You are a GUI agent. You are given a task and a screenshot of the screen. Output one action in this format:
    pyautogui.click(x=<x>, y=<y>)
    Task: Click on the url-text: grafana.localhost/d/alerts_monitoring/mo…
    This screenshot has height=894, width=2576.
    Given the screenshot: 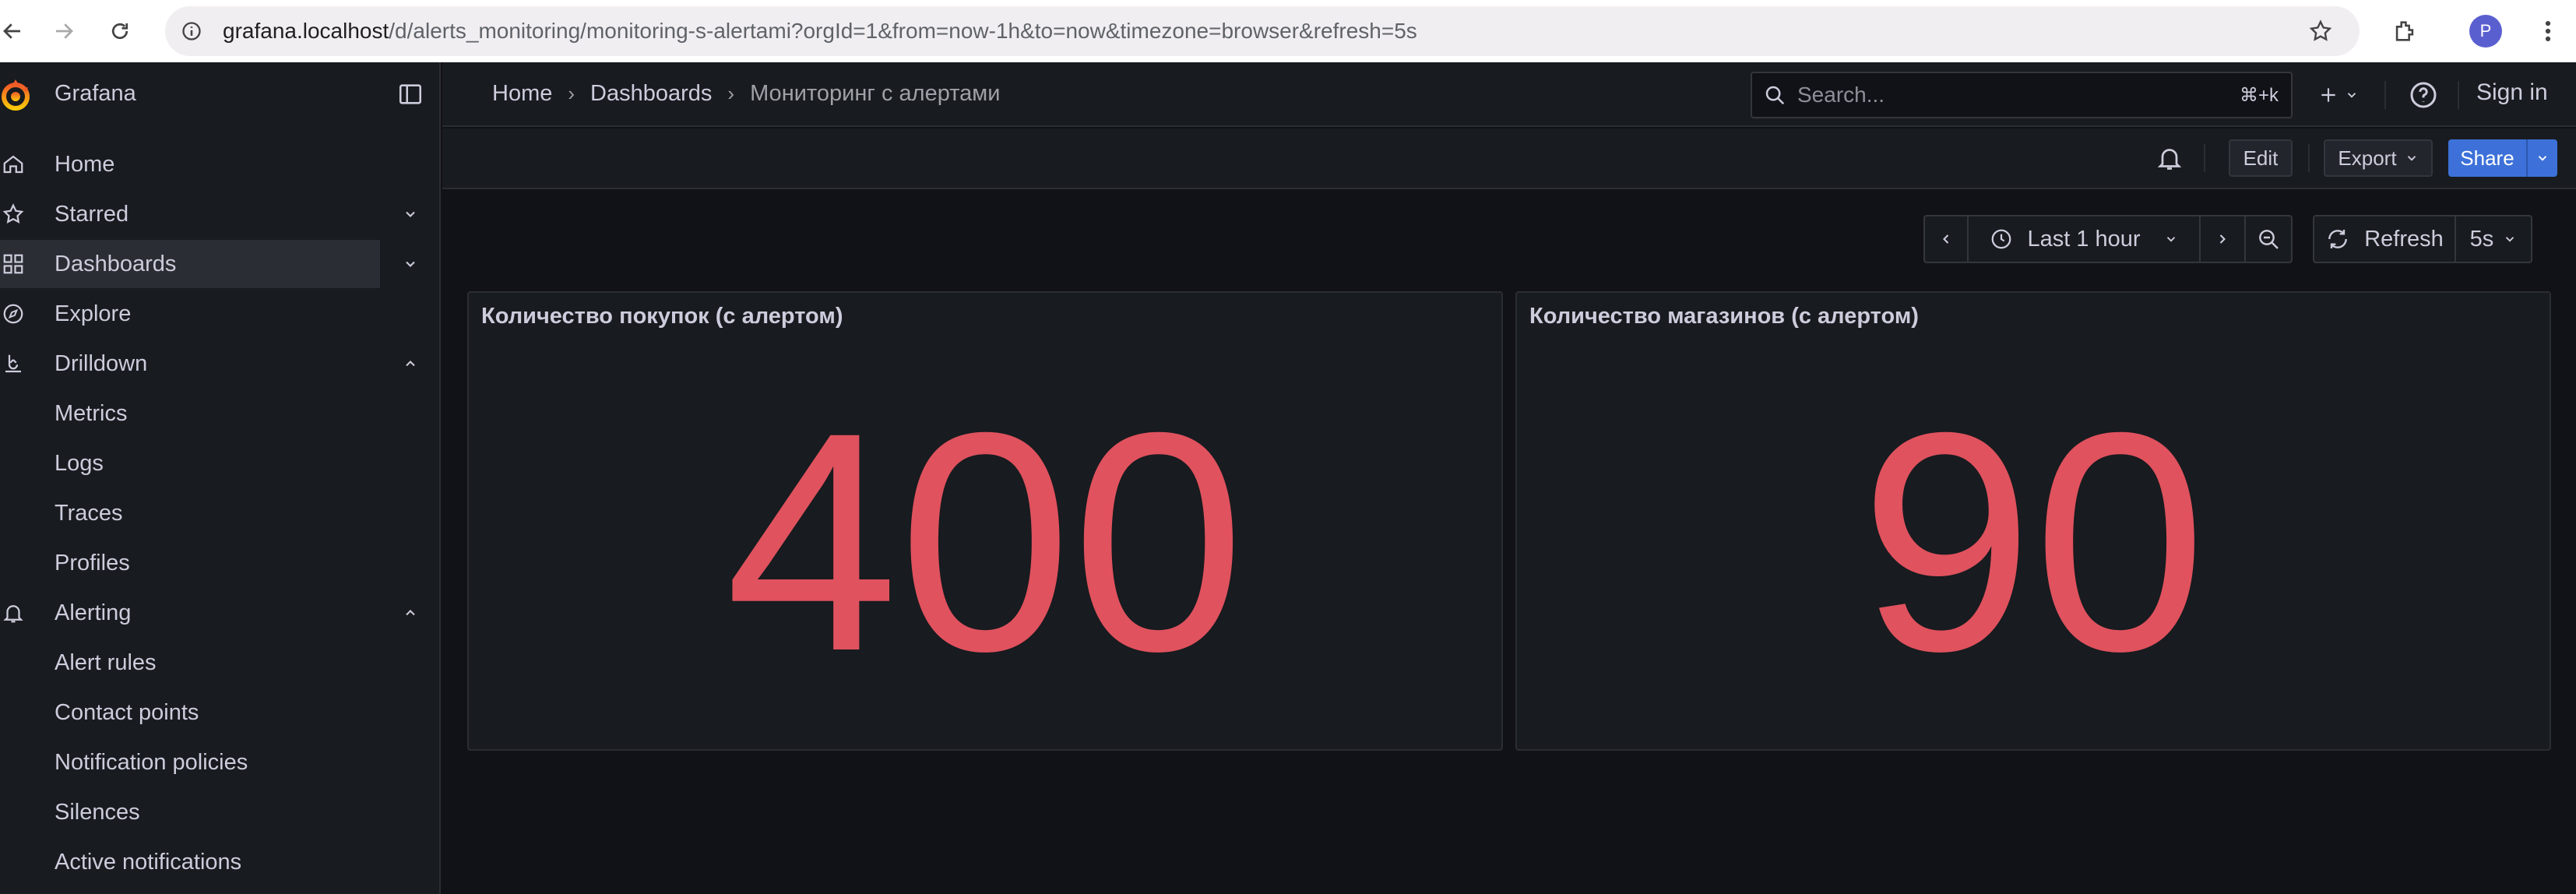 What is the action you would take?
    pyautogui.click(x=820, y=32)
    